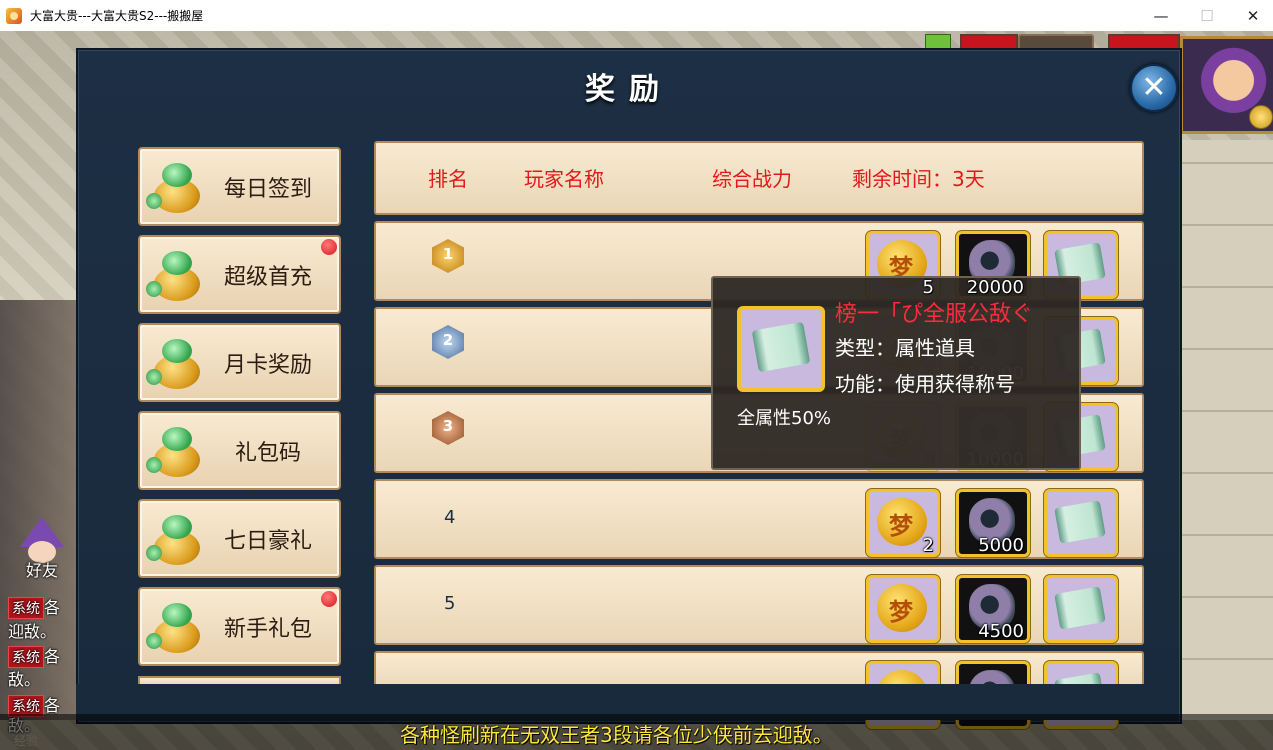 Image resolution: width=1273 pixels, height=750 pixels. What do you see at coordinates (903, 609) in the screenshot?
I see `reward-coin-icon` at bounding box center [903, 609].